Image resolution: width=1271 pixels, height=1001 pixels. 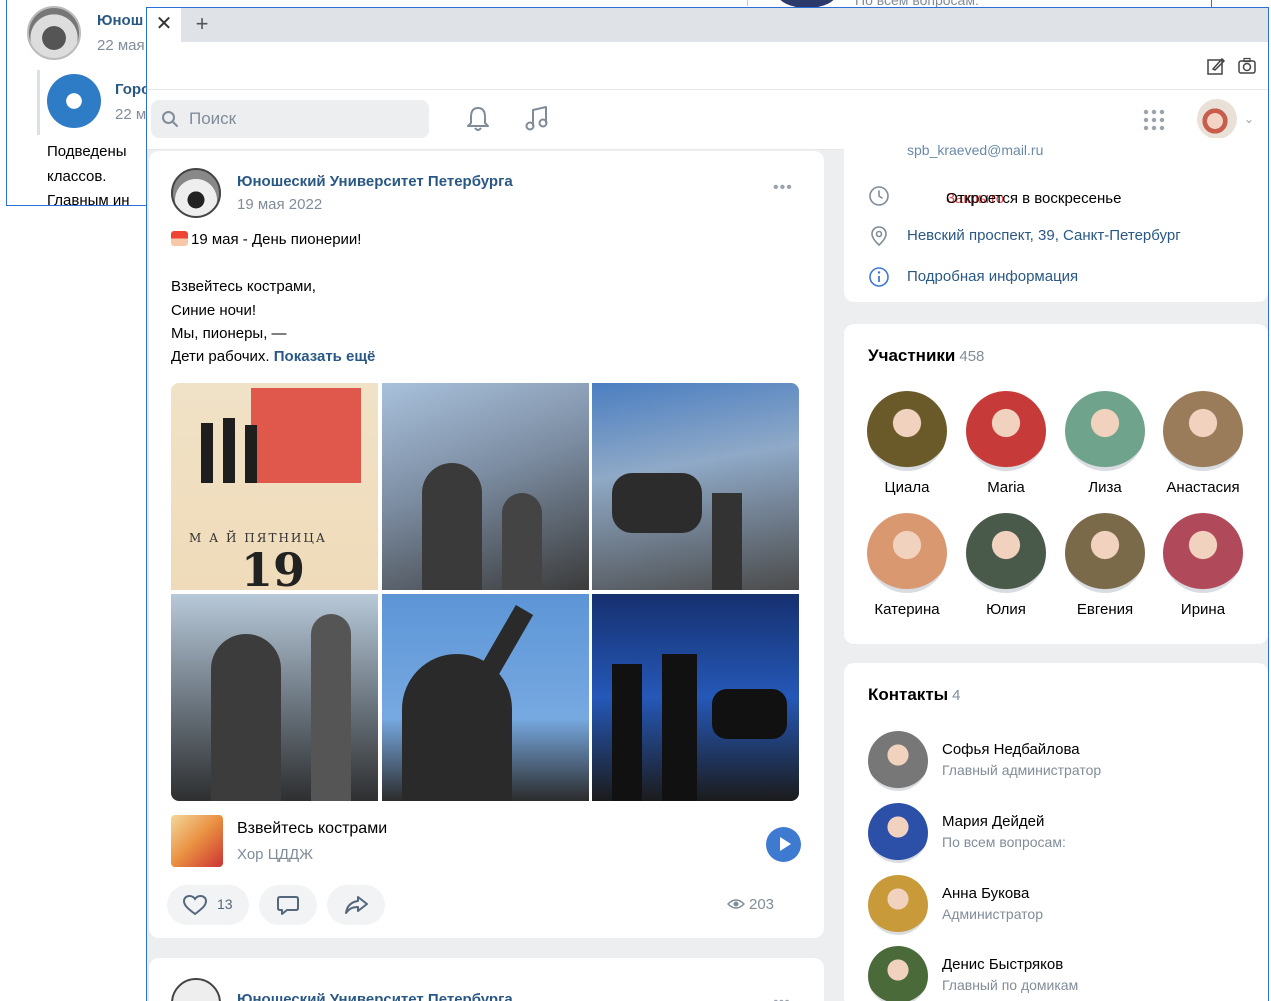 I want to click on comment-icon, so click(x=288, y=905).